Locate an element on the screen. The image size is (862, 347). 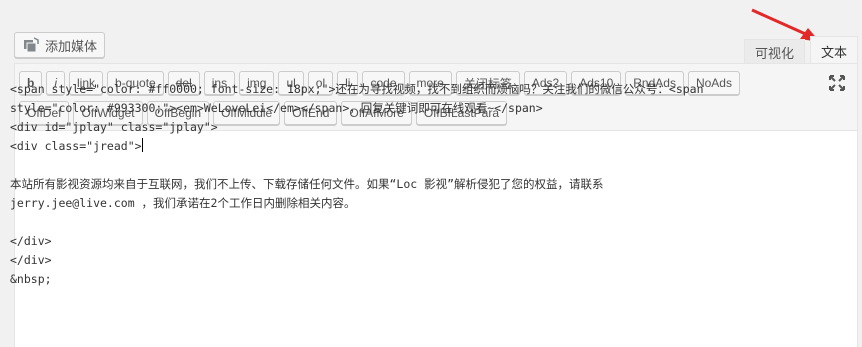
tab-text: 文本 is located at coordinates (833, 51).